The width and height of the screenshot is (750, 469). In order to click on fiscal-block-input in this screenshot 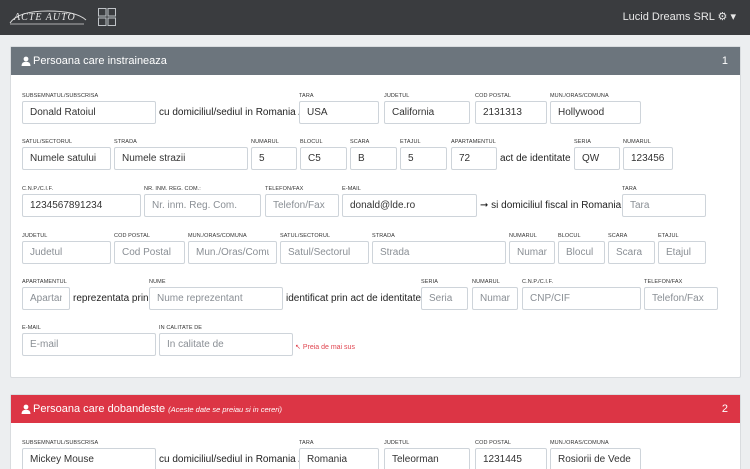, I will do `click(581, 252)`.